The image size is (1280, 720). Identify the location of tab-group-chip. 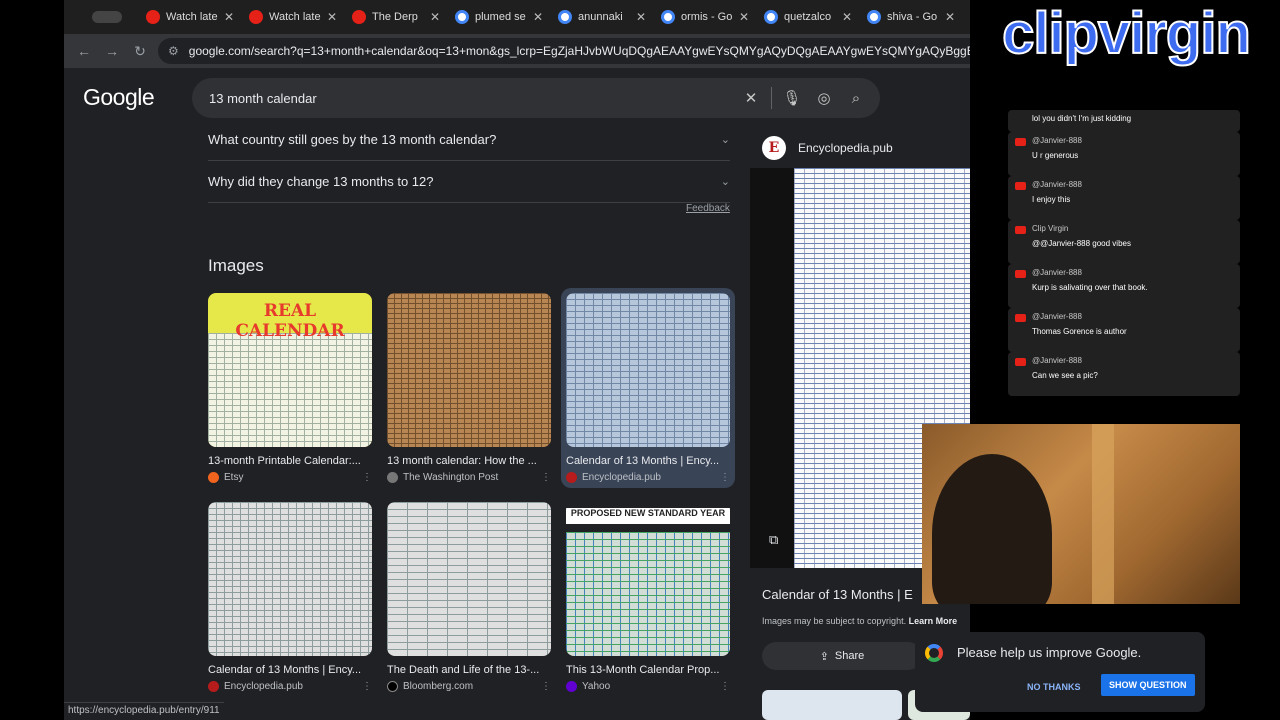
(107, 17).